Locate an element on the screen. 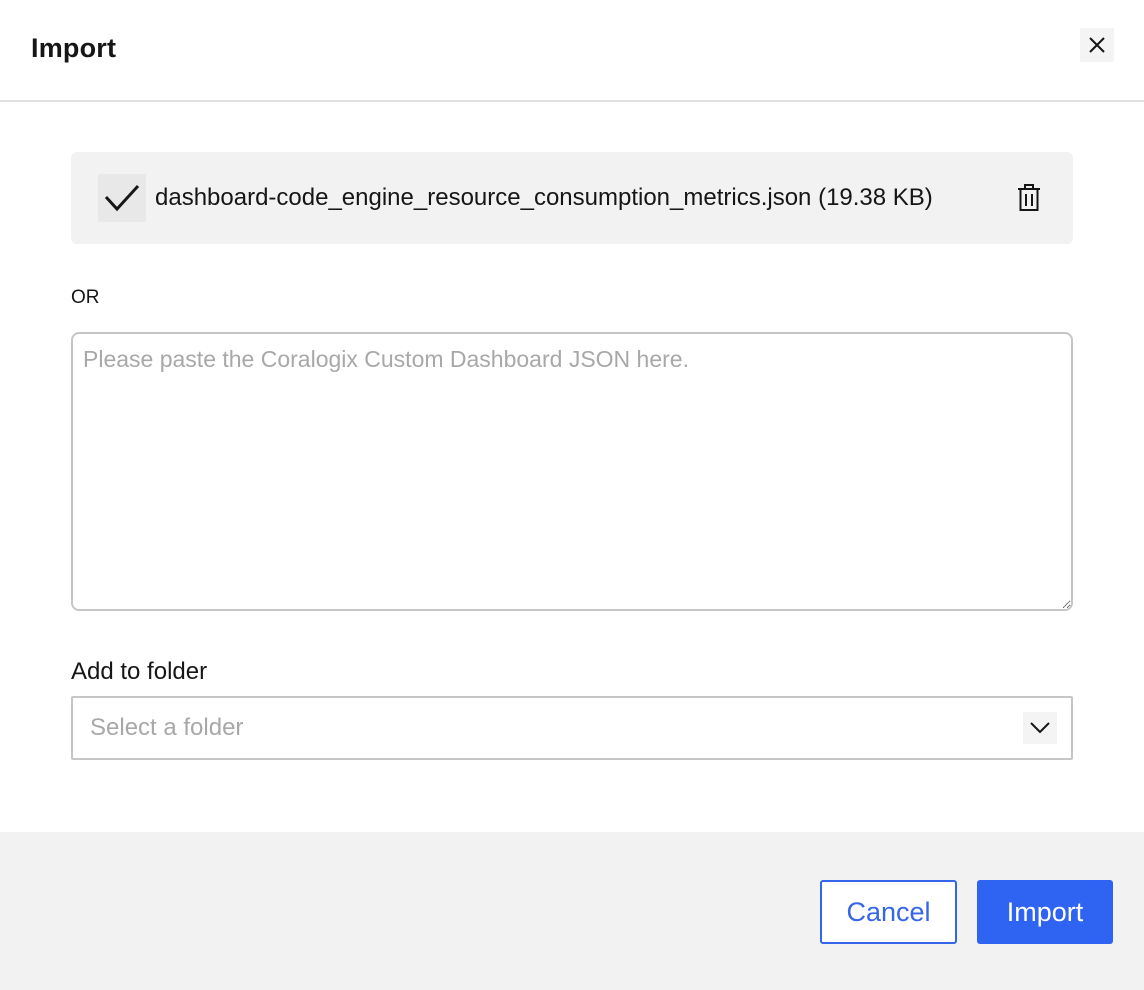  import-button: Import is located at coordinates (1045, 912).